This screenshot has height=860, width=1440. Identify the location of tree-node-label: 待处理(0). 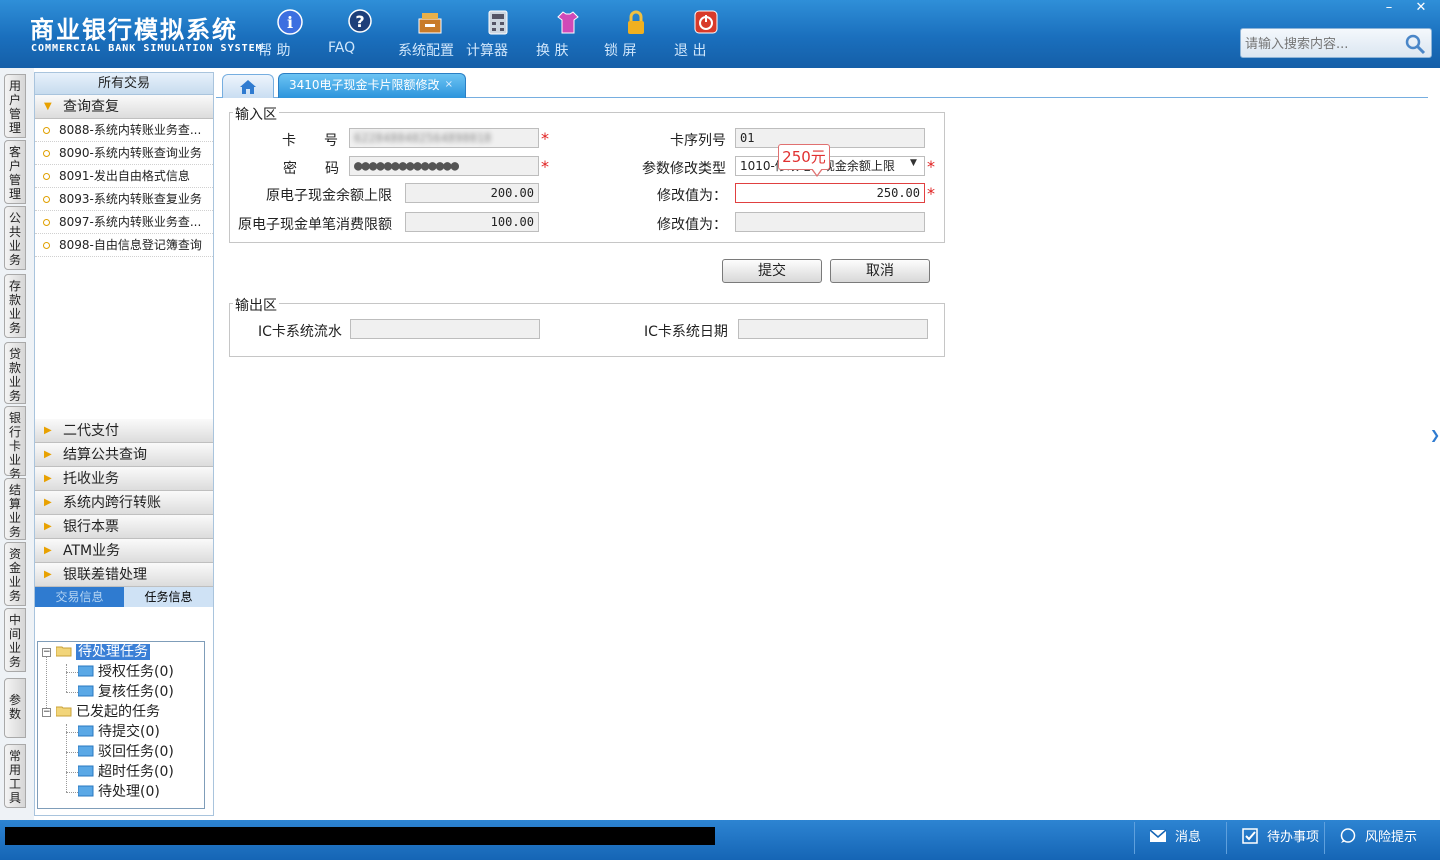
(129, 792).